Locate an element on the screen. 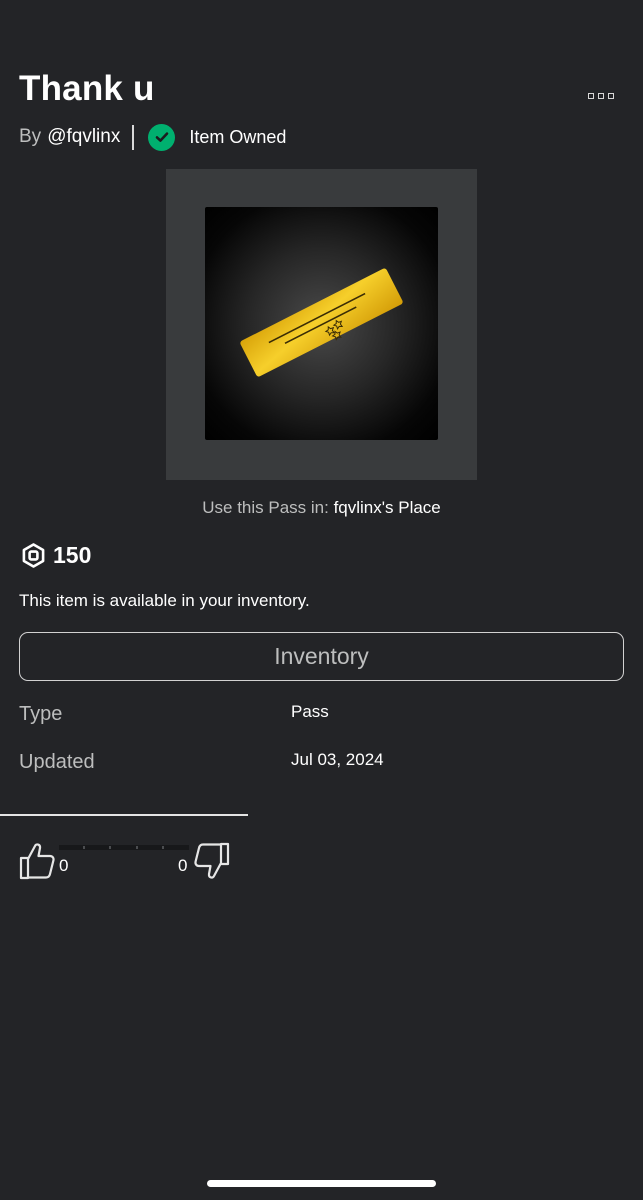  upvote-count: 0 is located at coordinates (64, 865).